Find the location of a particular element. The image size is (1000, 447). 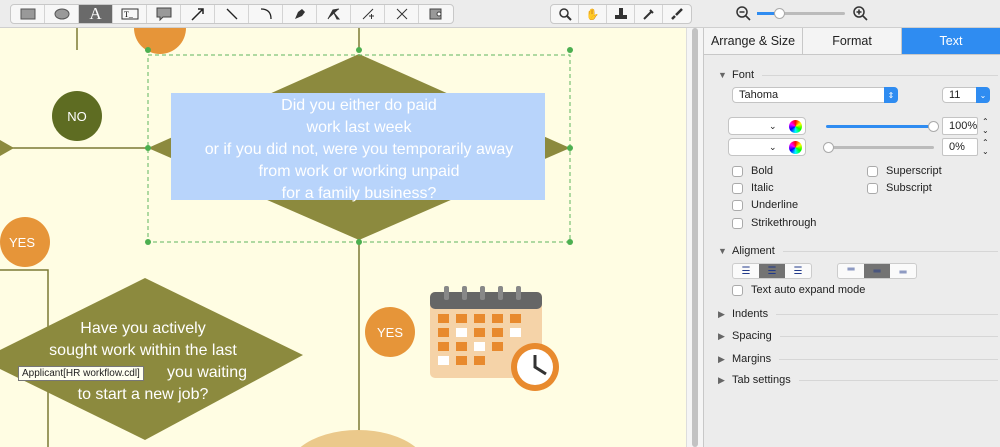

vertical-scrollbar is located at coordinates (694, 237).